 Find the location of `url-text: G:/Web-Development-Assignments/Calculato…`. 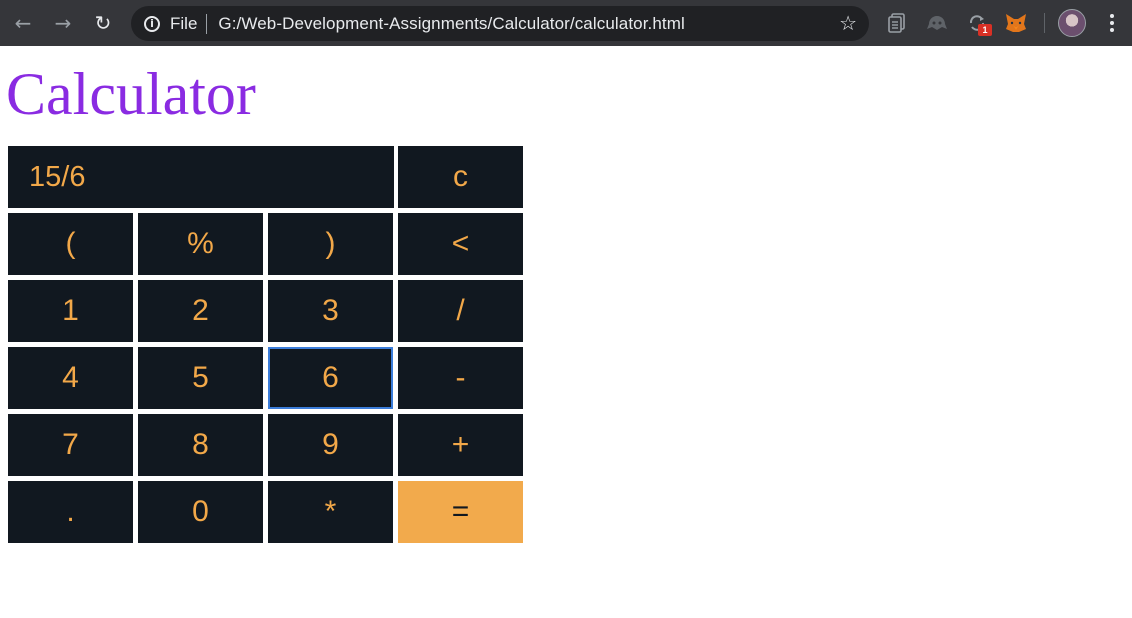

url-text: G:/Web-Development-Assignments/Calculato… is located at coordinates (451, 24).